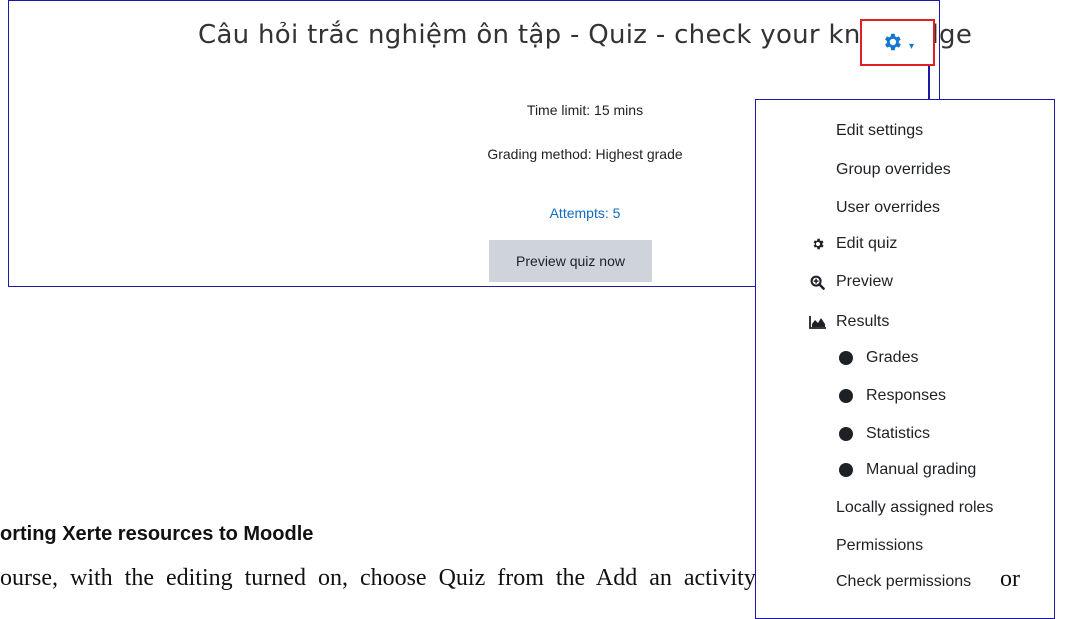 The width and height of the screenshot is (1067, 619). I want to click on menu-item-edit-settings: Edit settings, so click(906, 131).